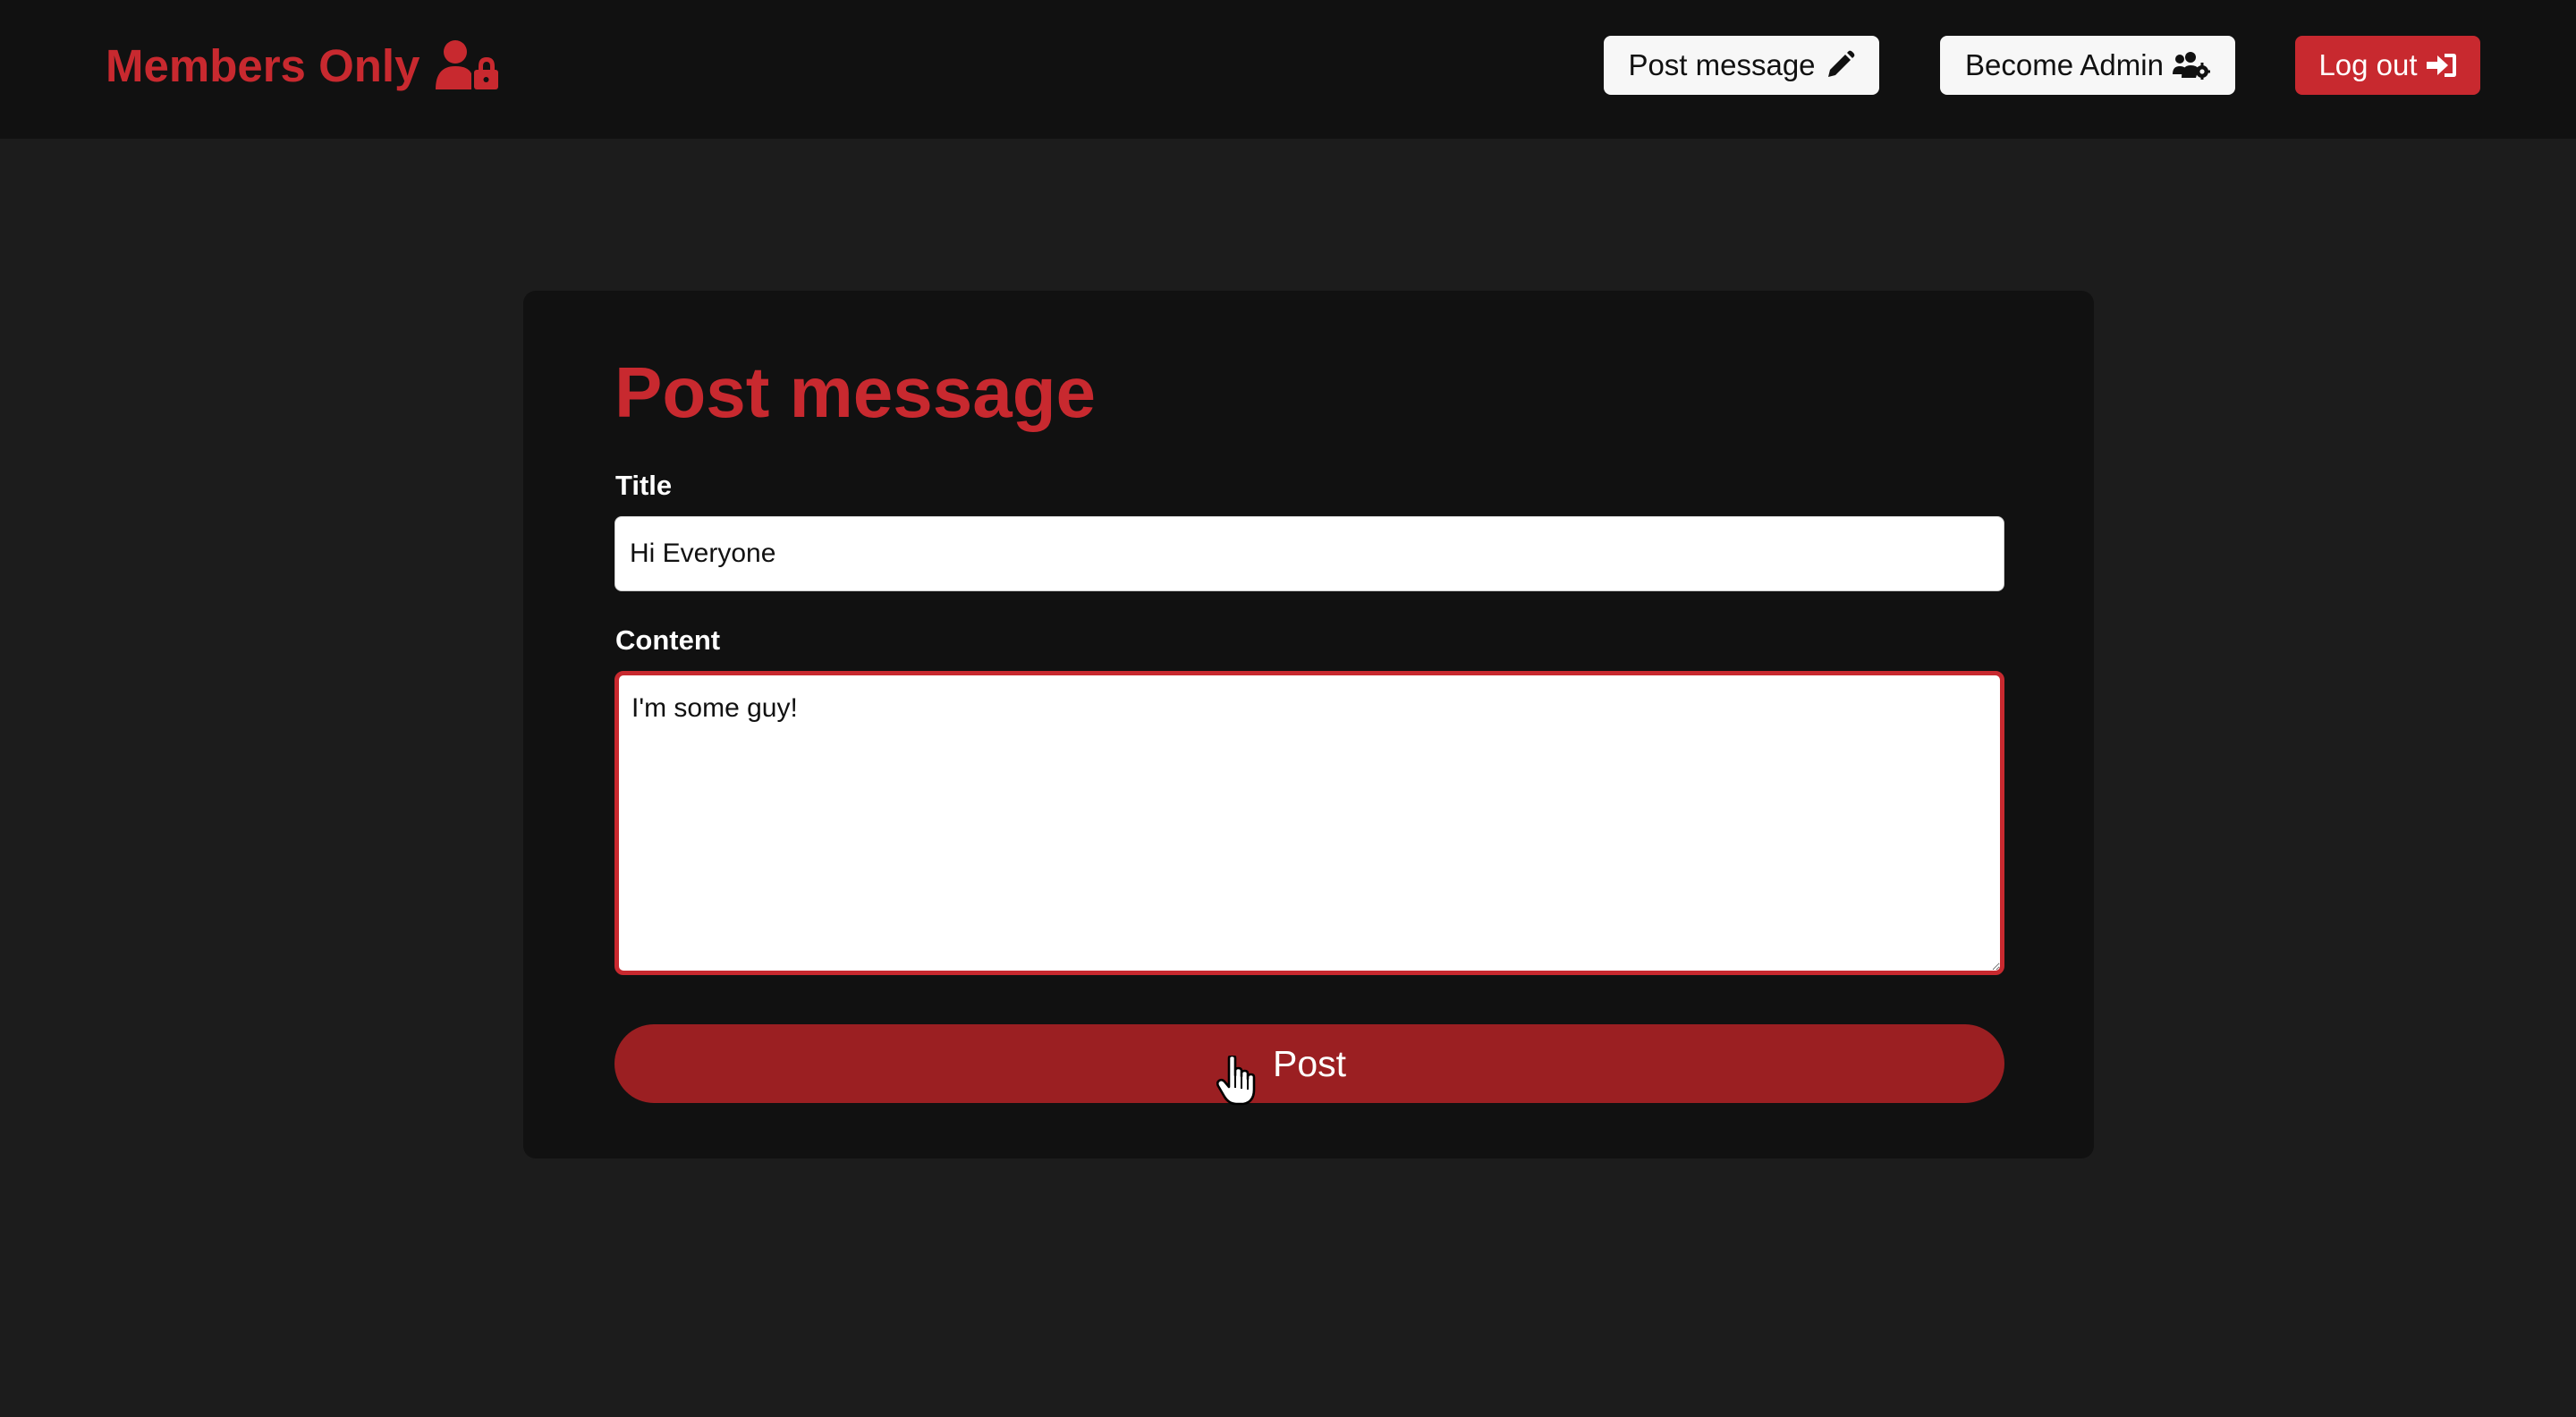  I want to click on log-out-button: Log out, so click(2387, 65).